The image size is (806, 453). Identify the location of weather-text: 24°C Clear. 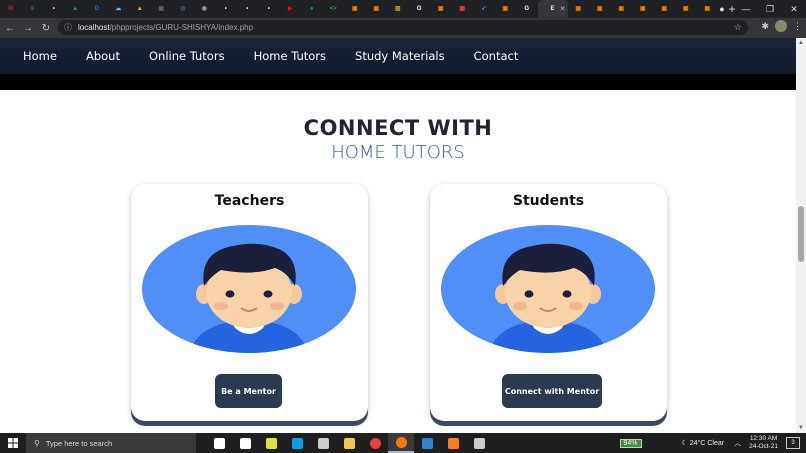
(707, 443).